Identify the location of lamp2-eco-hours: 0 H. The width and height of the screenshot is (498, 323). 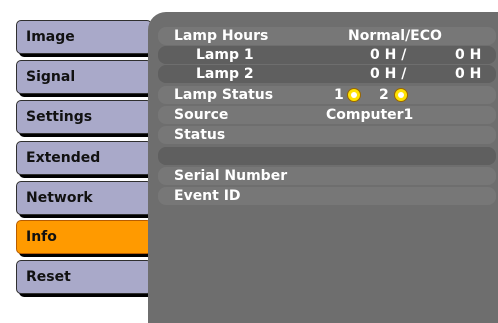
(468, 74).